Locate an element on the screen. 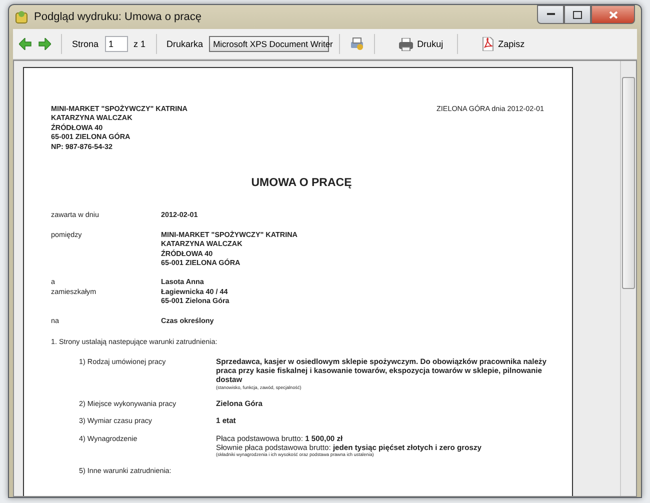 The width and height of the screenshot is (650, 503). maximize-button is located at coordinates (577, 14).